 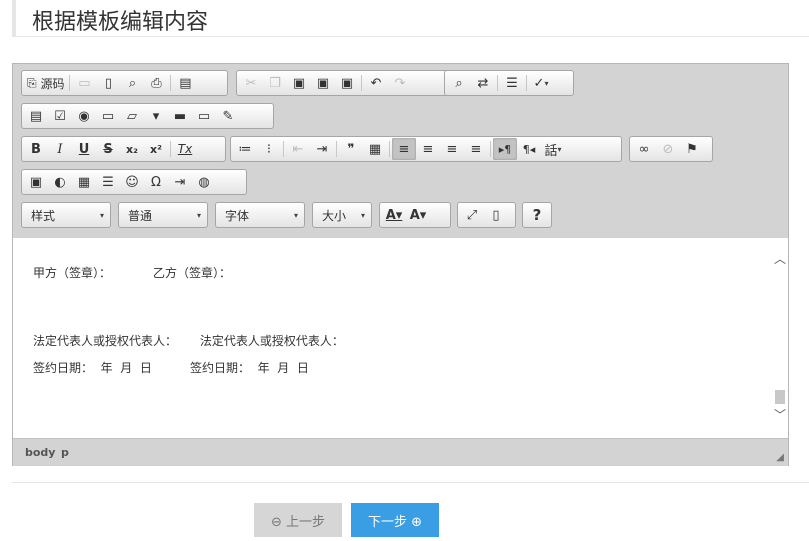 I want to click on representative-line: 法定代表人或授权代表人： 法定代表人或授权代表人：, so click(x=188, y=341).